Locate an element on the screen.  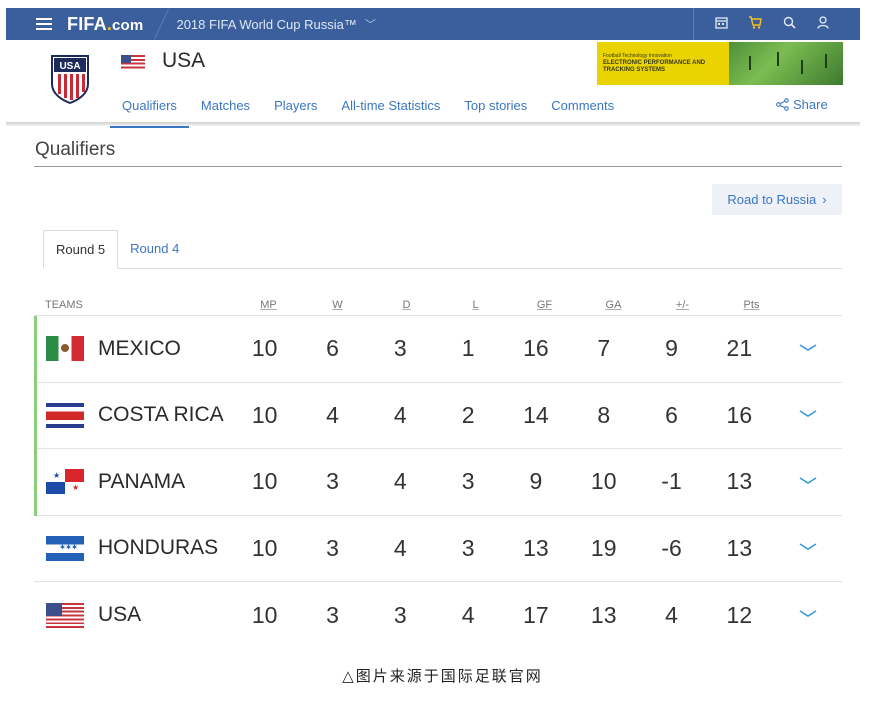
tab-players: Players is located at coordinates (295, 109).